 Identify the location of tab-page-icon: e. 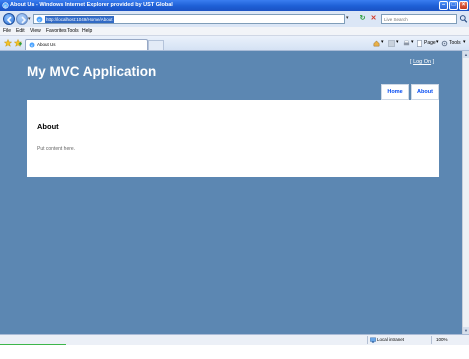
(32, 45).